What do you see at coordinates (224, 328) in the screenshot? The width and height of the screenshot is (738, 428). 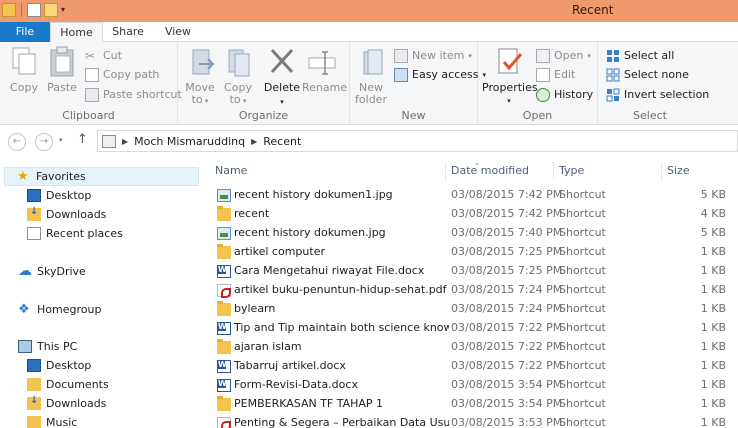 I see `word-document-icon` at bounding box center [224, 328].